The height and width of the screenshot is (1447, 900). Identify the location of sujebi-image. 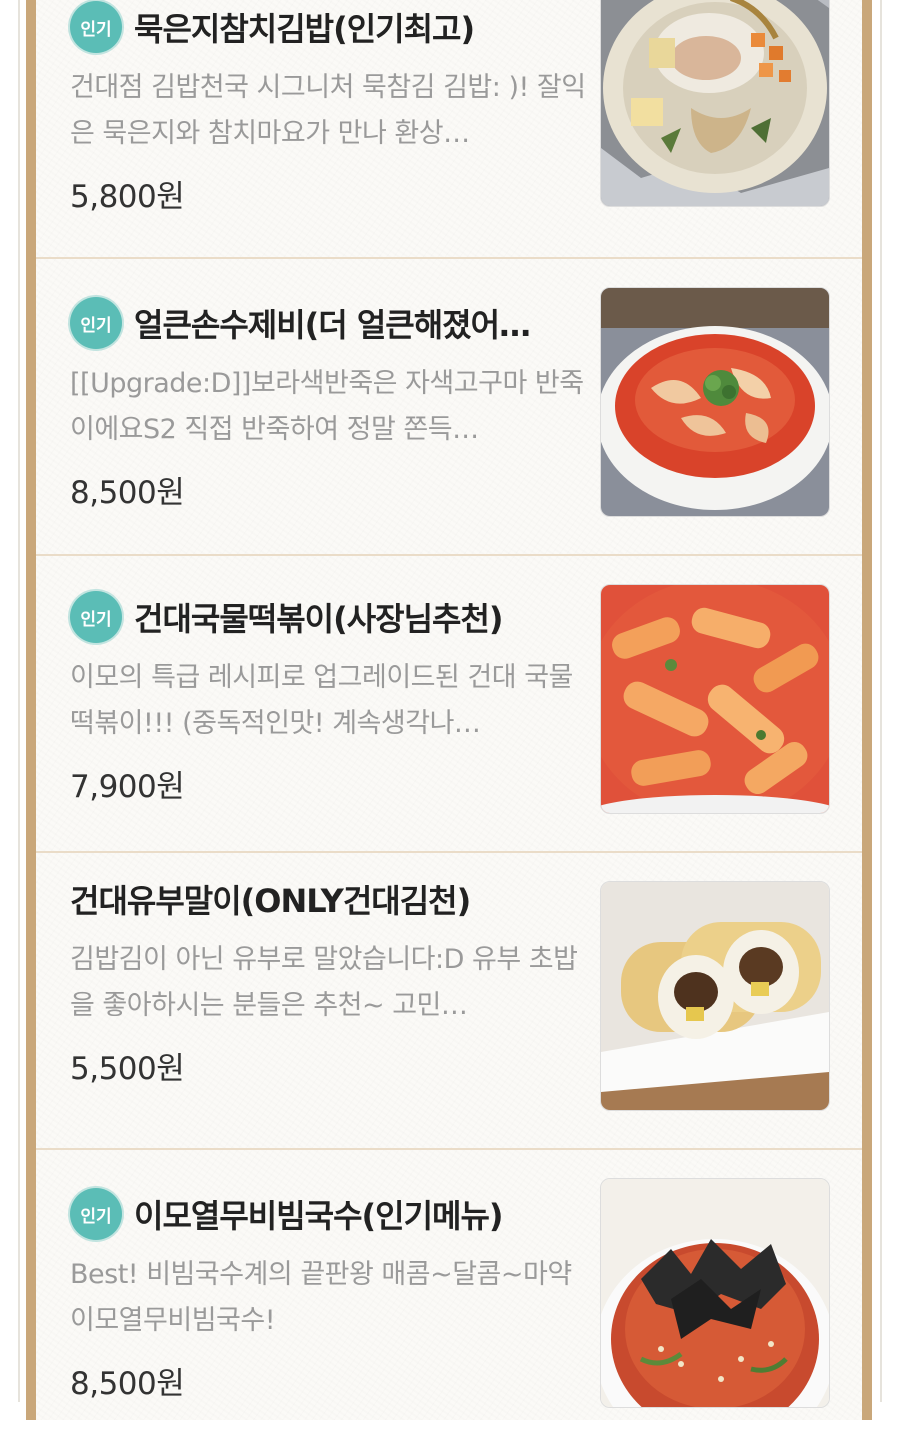
(715, 402).